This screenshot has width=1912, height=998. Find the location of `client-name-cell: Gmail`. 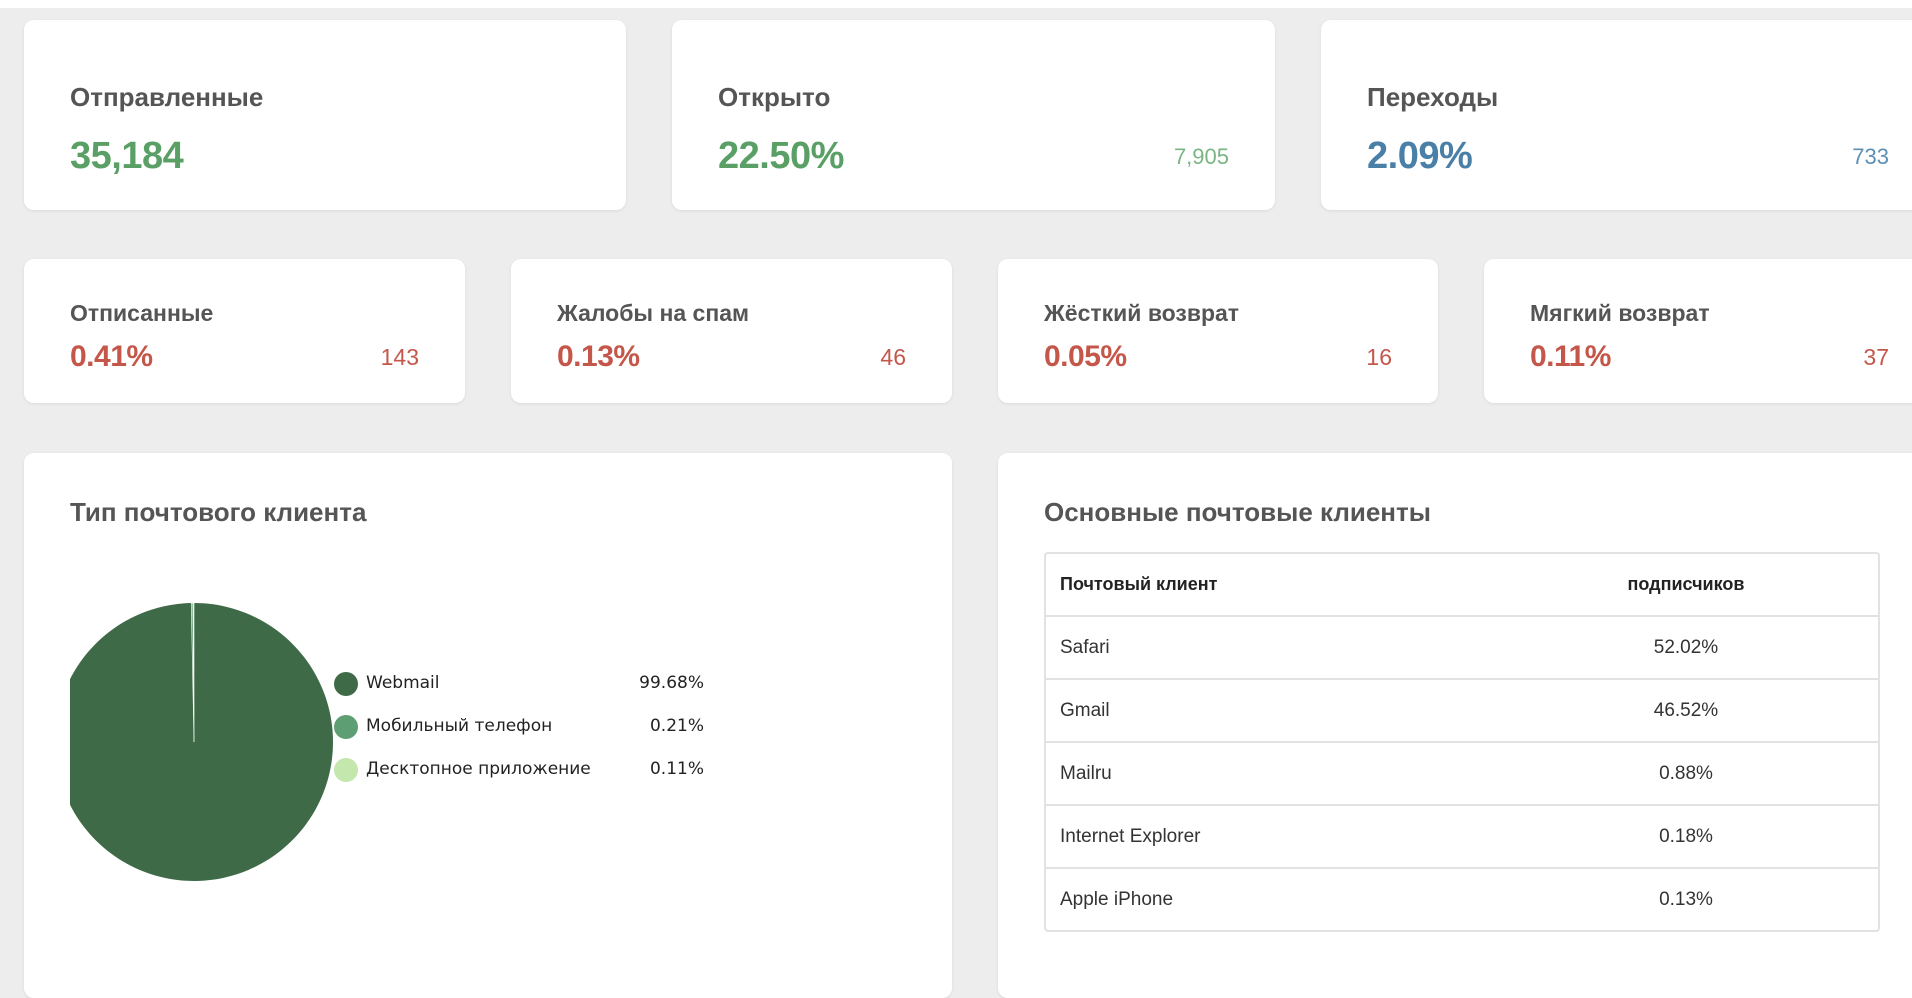

client-name-cell: Gmail is located at coordinates (1085, 710).